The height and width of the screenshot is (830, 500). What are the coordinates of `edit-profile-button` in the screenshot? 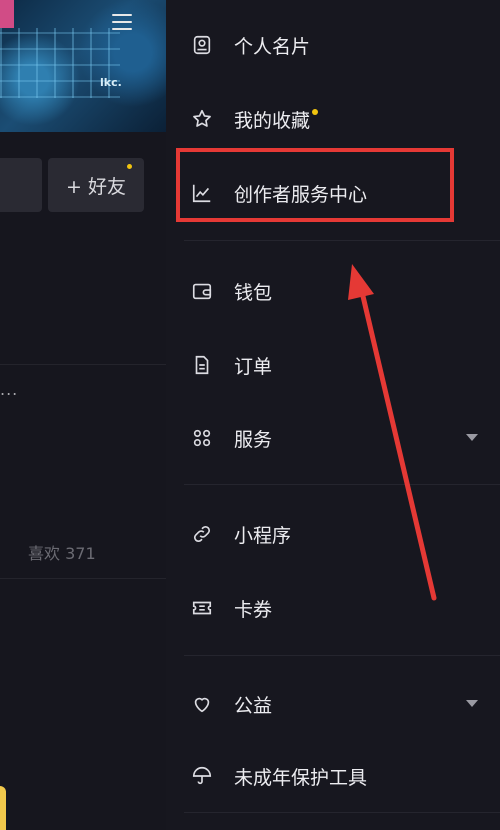 It's located at (21, 185).